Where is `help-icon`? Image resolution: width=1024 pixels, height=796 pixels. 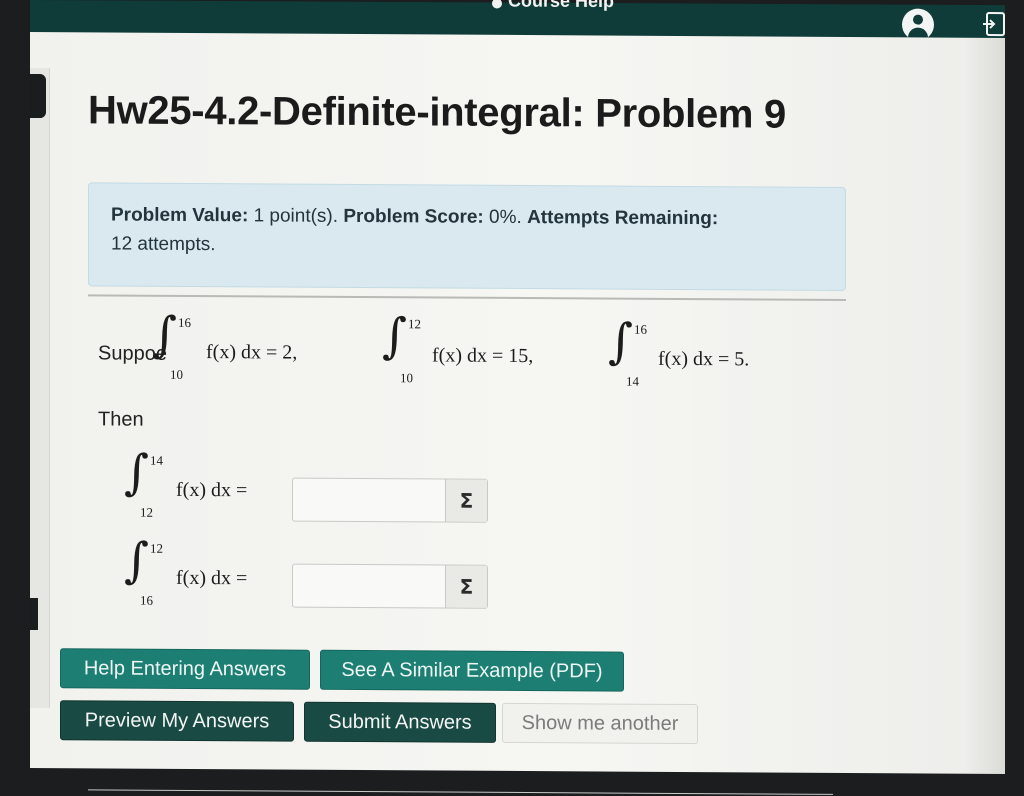 help-icon is located at coordinates (497, 4).